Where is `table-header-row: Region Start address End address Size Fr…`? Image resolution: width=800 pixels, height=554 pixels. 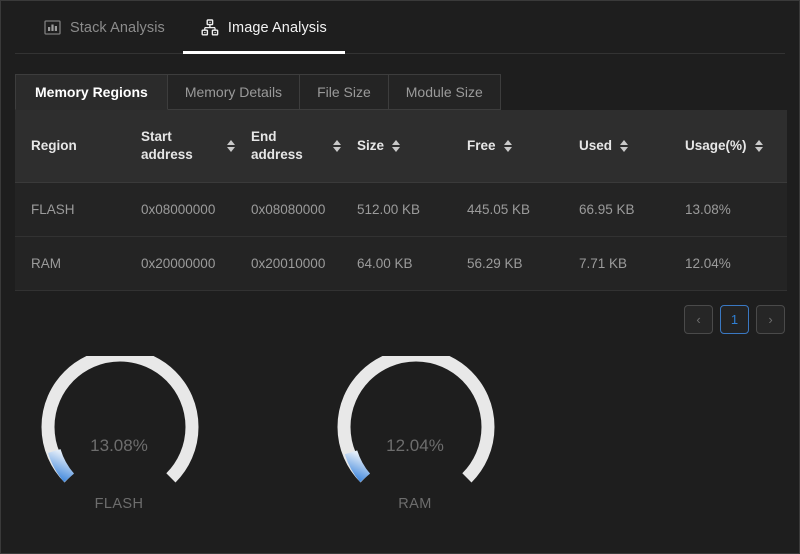
table-header-row: Region Start address End address Size Fr… is located at coordinates (401, 146).